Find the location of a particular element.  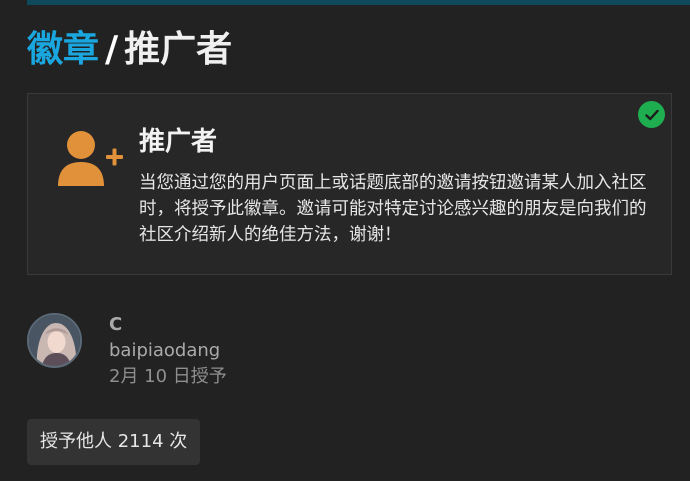

page-title: 徽章 / 推广者 is located at coordinates (129, 50).